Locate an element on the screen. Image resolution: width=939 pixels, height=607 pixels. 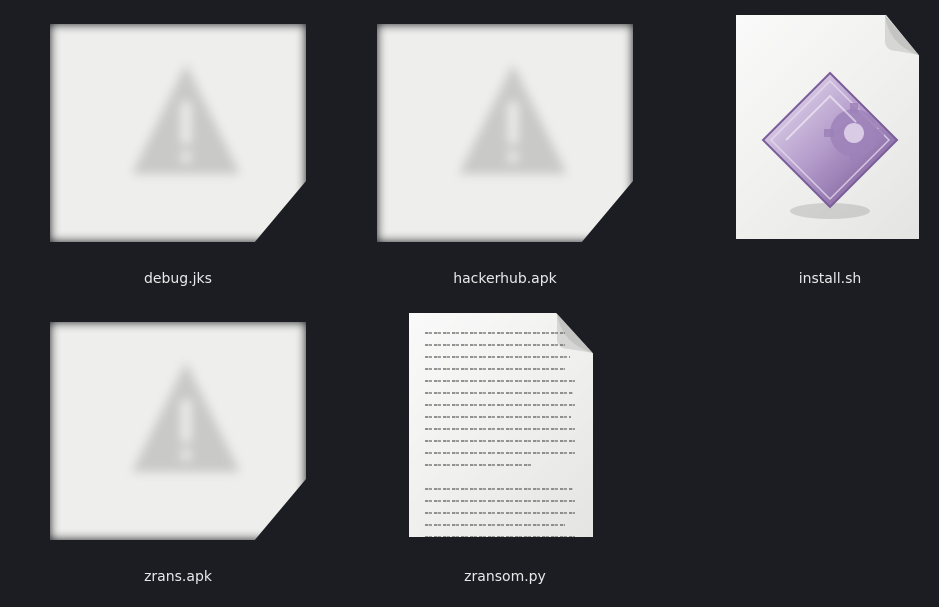
file-name: zransom.py is located at coordinates (505, 577).